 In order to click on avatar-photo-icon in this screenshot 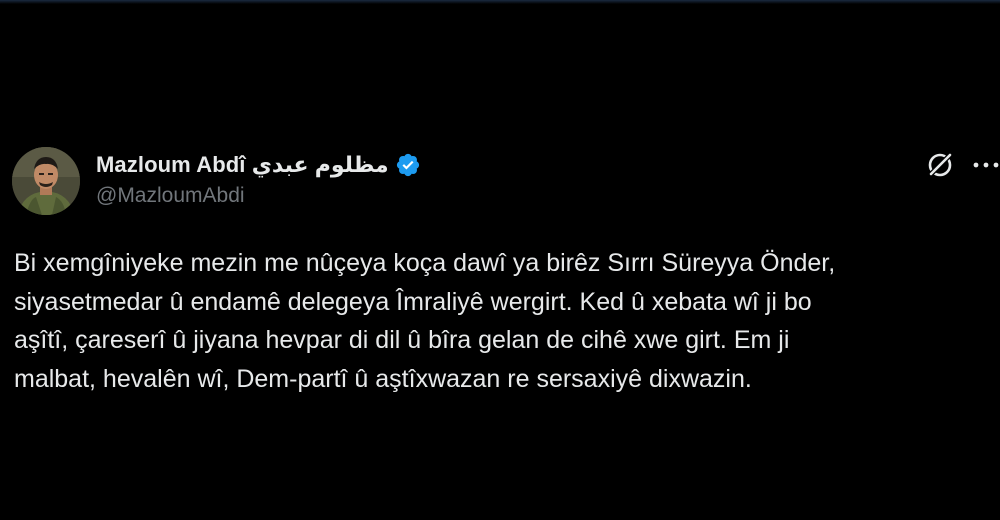, I will do `click(46, 181)`.